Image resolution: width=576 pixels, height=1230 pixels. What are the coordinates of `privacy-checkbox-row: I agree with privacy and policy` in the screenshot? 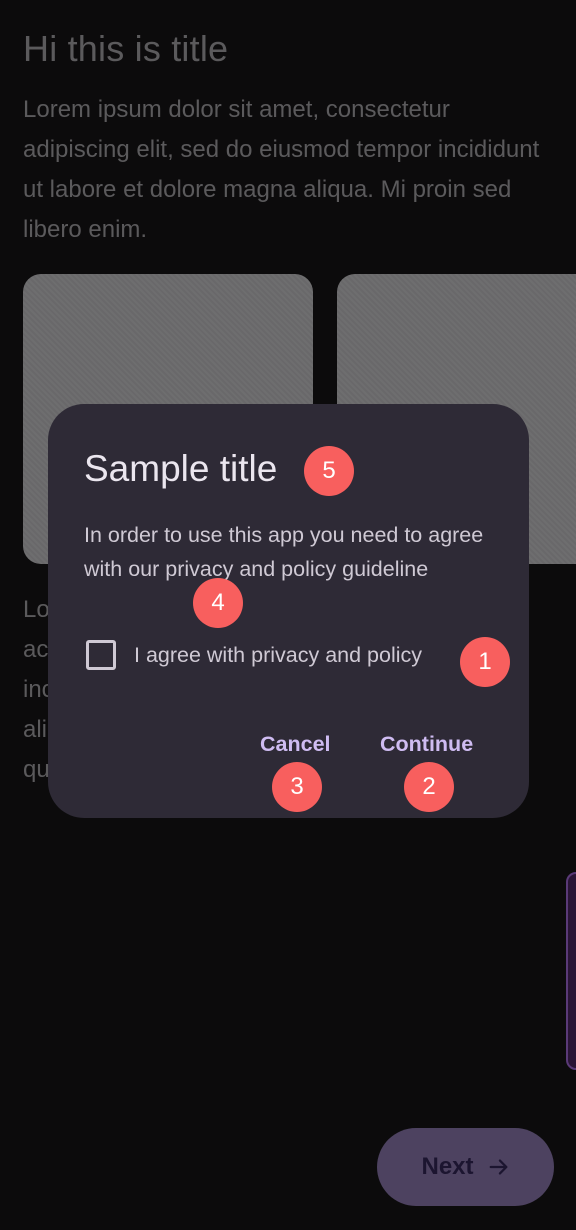 It's located at (254, 655).